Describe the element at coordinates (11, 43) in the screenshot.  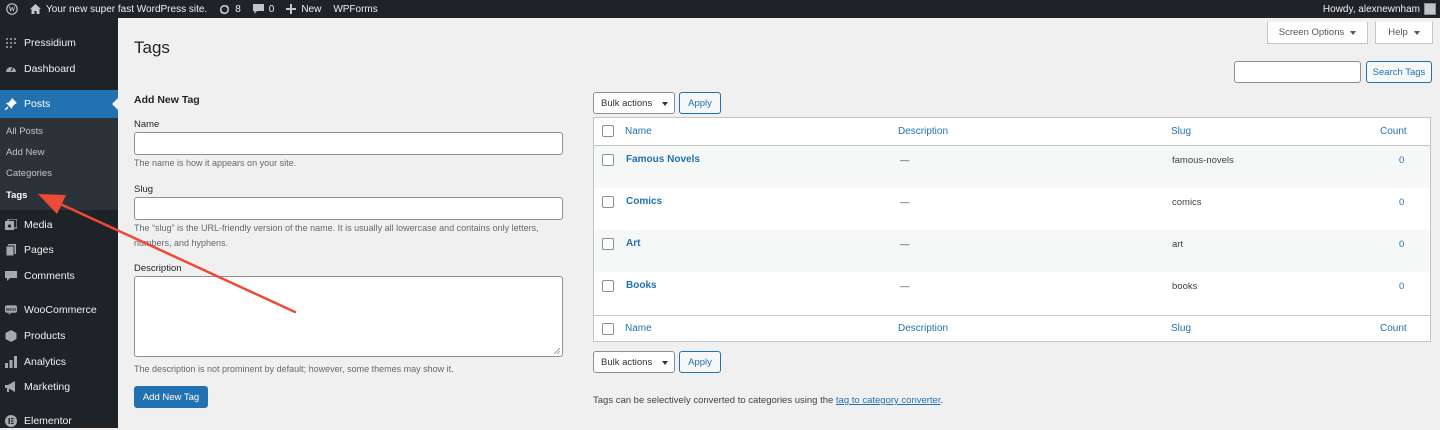
I see `pressidium-icon` at that location.